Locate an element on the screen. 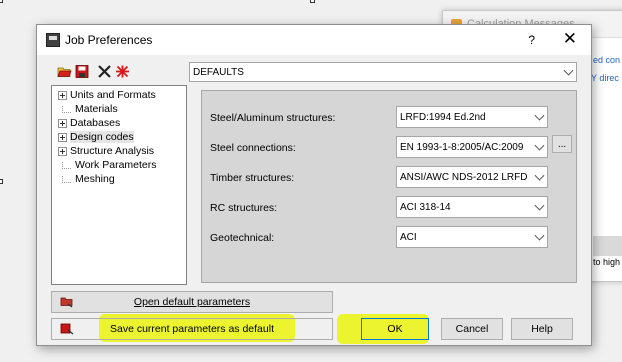 Image resolution: width=622 pixels, height=362 pixels. tree-item-units-and-formats: Units and Formats is located at coordinates (107, 95).